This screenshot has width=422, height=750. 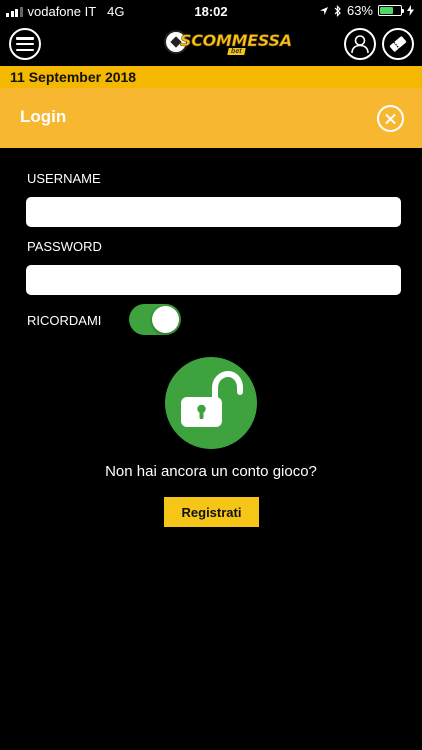 What do you see at coordinates (43, 116) in the screenshot?
I see `login-title: Login` at bounding box center [43, 116].